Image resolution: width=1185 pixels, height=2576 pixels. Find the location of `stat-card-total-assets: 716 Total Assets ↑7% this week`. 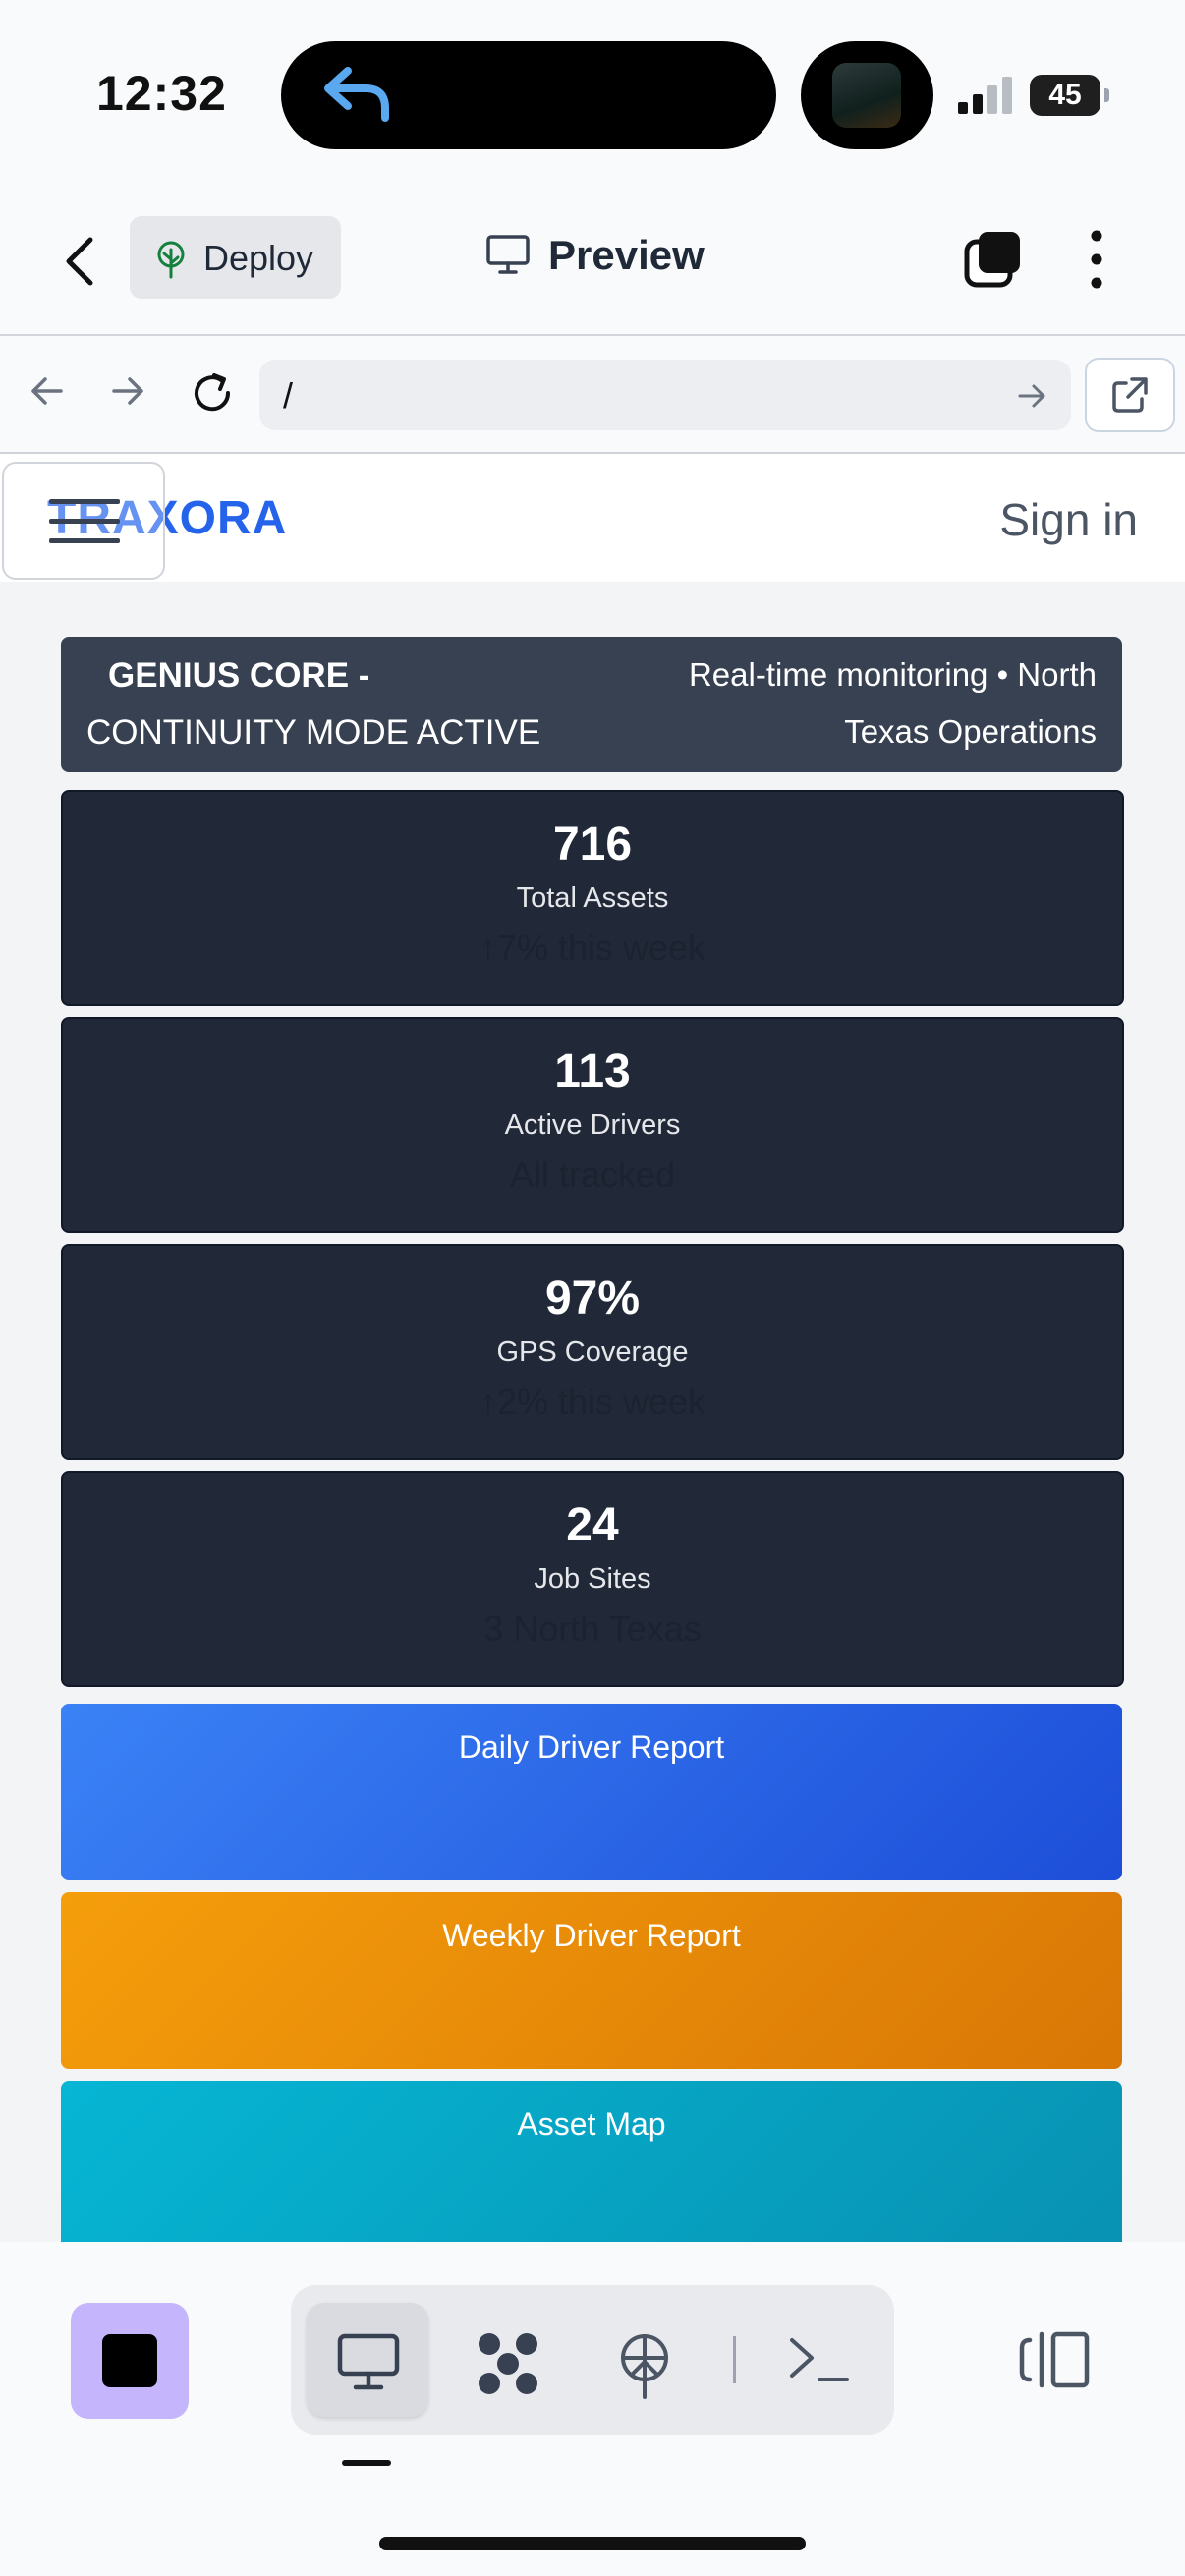

stat-card-total-assets: 716 Total Assets ↑7% this week is located at coordinates (592, 898).